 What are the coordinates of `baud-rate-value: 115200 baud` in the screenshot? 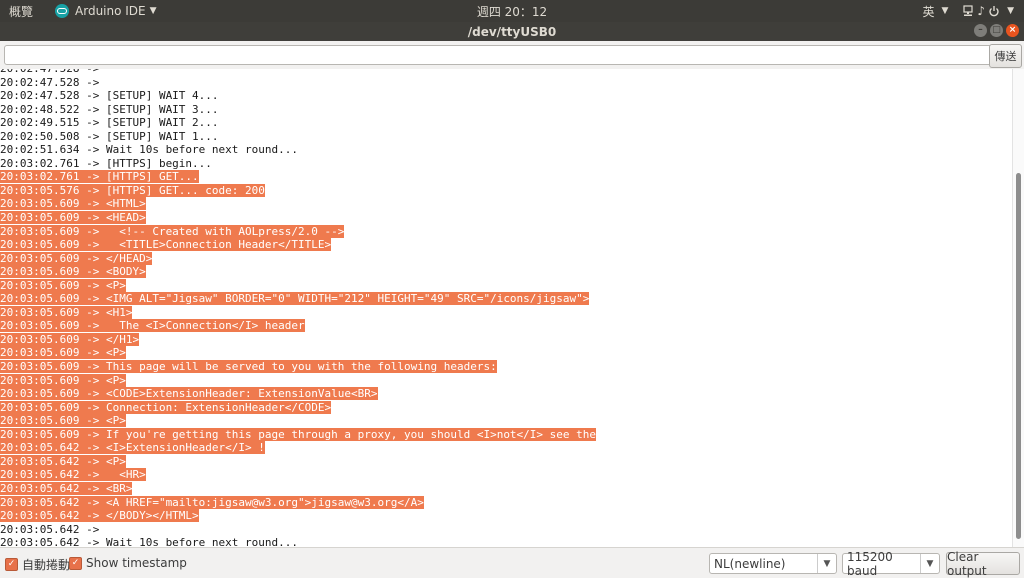 It's located at (870, 563).